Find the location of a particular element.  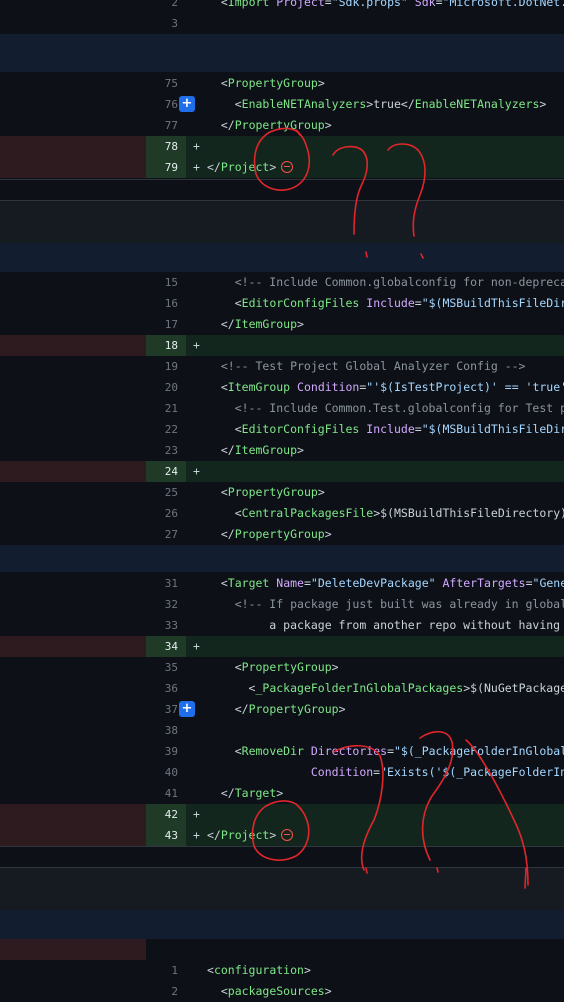

context-line is located at coordinates (282, 949).